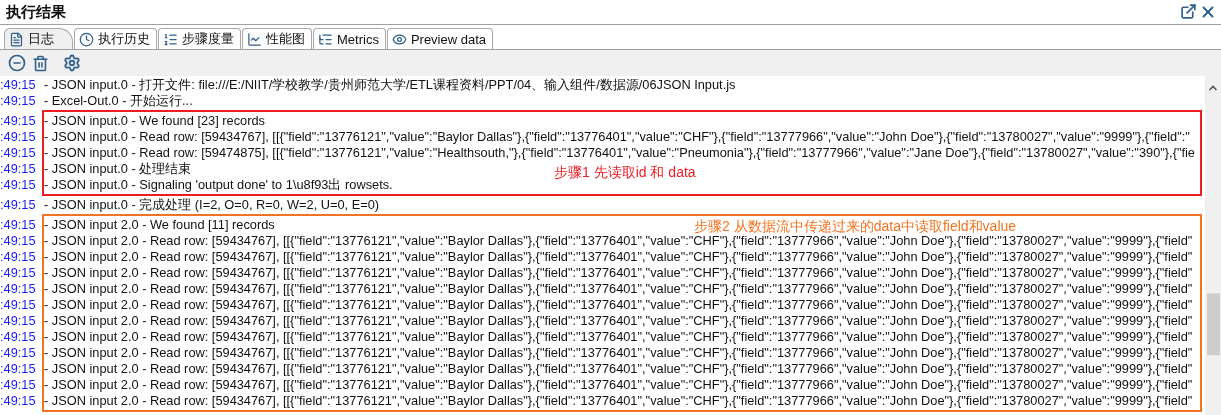 The height and width of the screenshot is (415, 1221). Describe the element at coordinates (170, 39) in the screenshot. I see `numbered-list-icon` at that location.